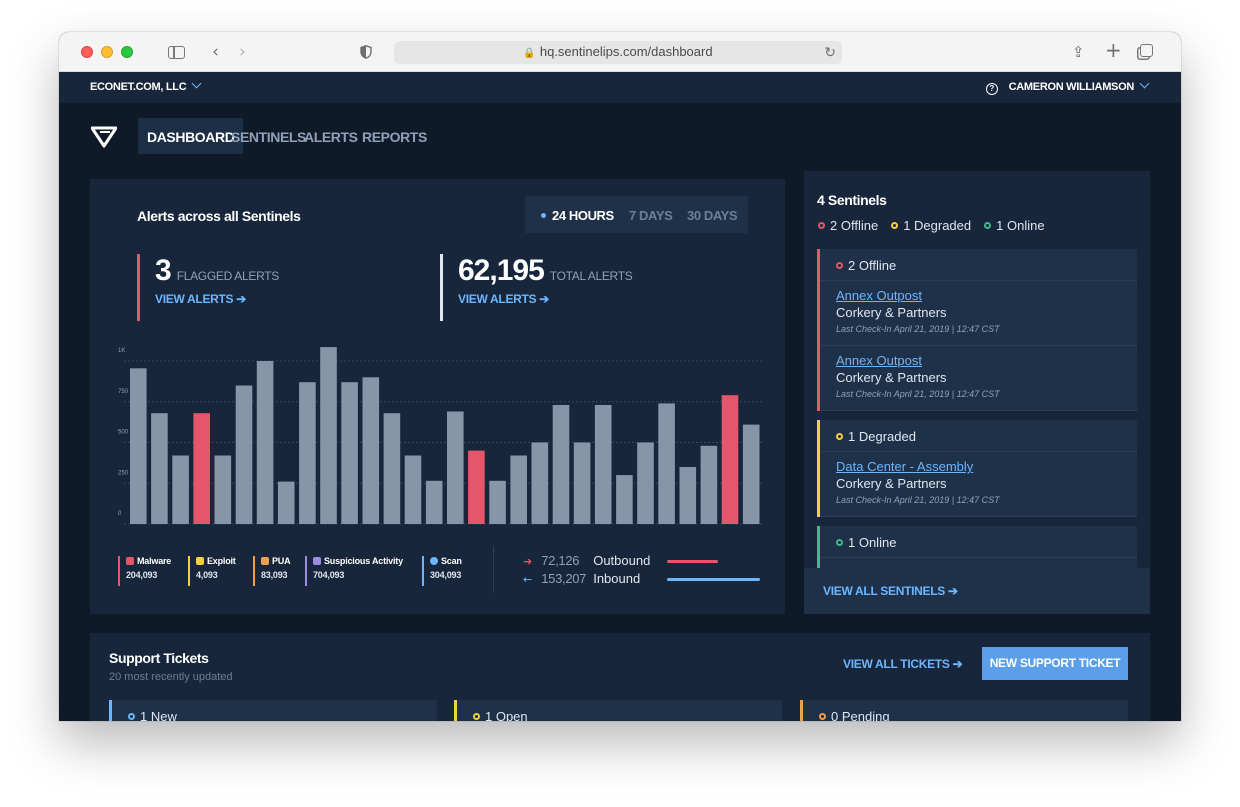 The image size is (1240, 807). I want to click on legend-name: PUA, so click(276, 561).